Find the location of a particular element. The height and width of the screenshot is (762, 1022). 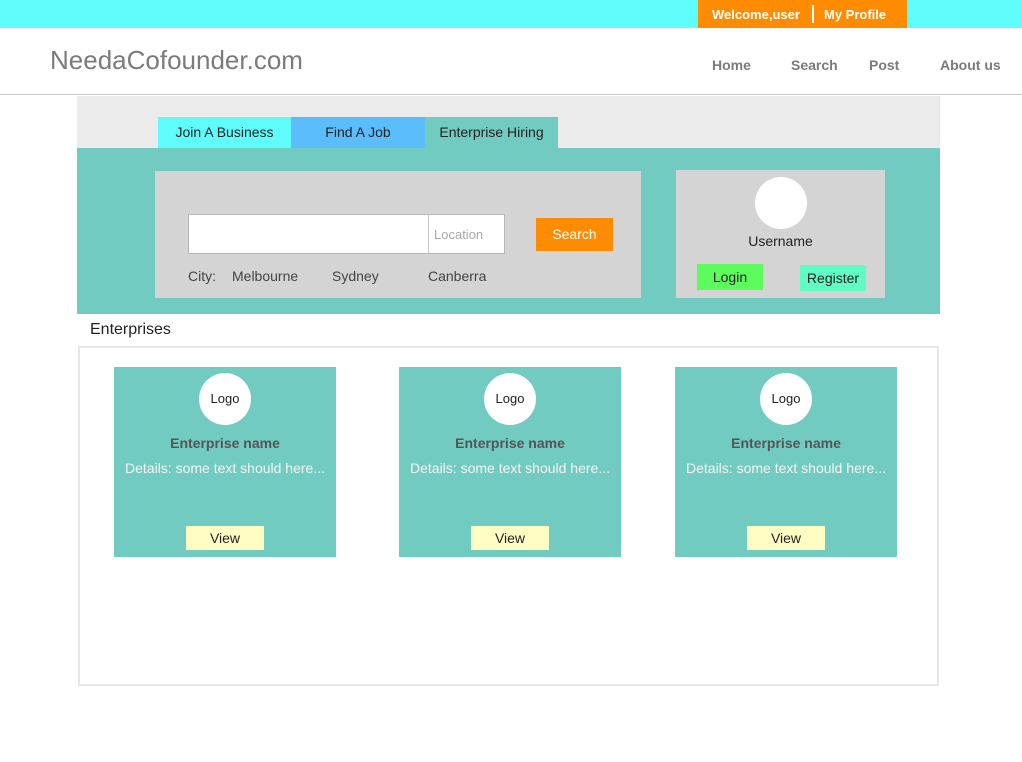

location-input: Location is located at coordinates (466, 234).